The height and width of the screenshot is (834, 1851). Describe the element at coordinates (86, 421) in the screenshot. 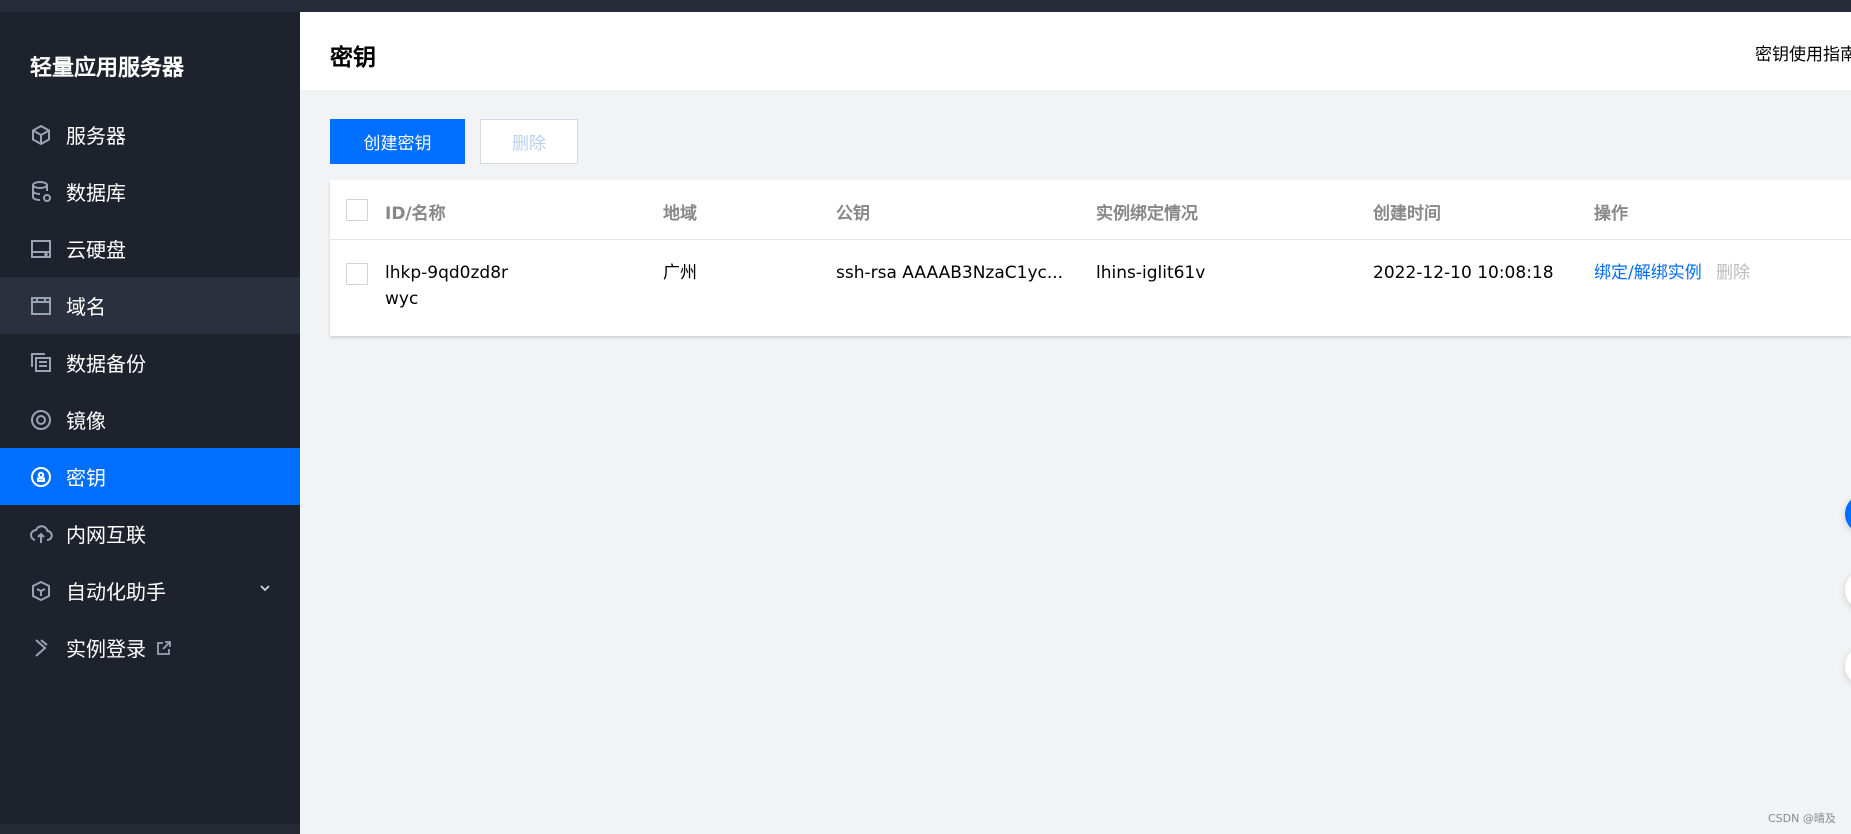

I see `sidebar-item-label: 镜像` at that location.